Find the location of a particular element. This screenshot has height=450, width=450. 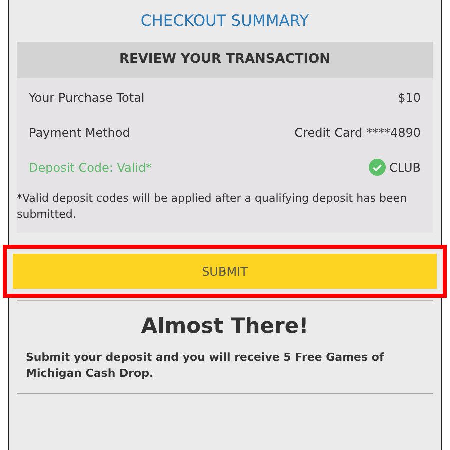

row-label: Deposit Code: Valid* is located at coordinates (90, 167).